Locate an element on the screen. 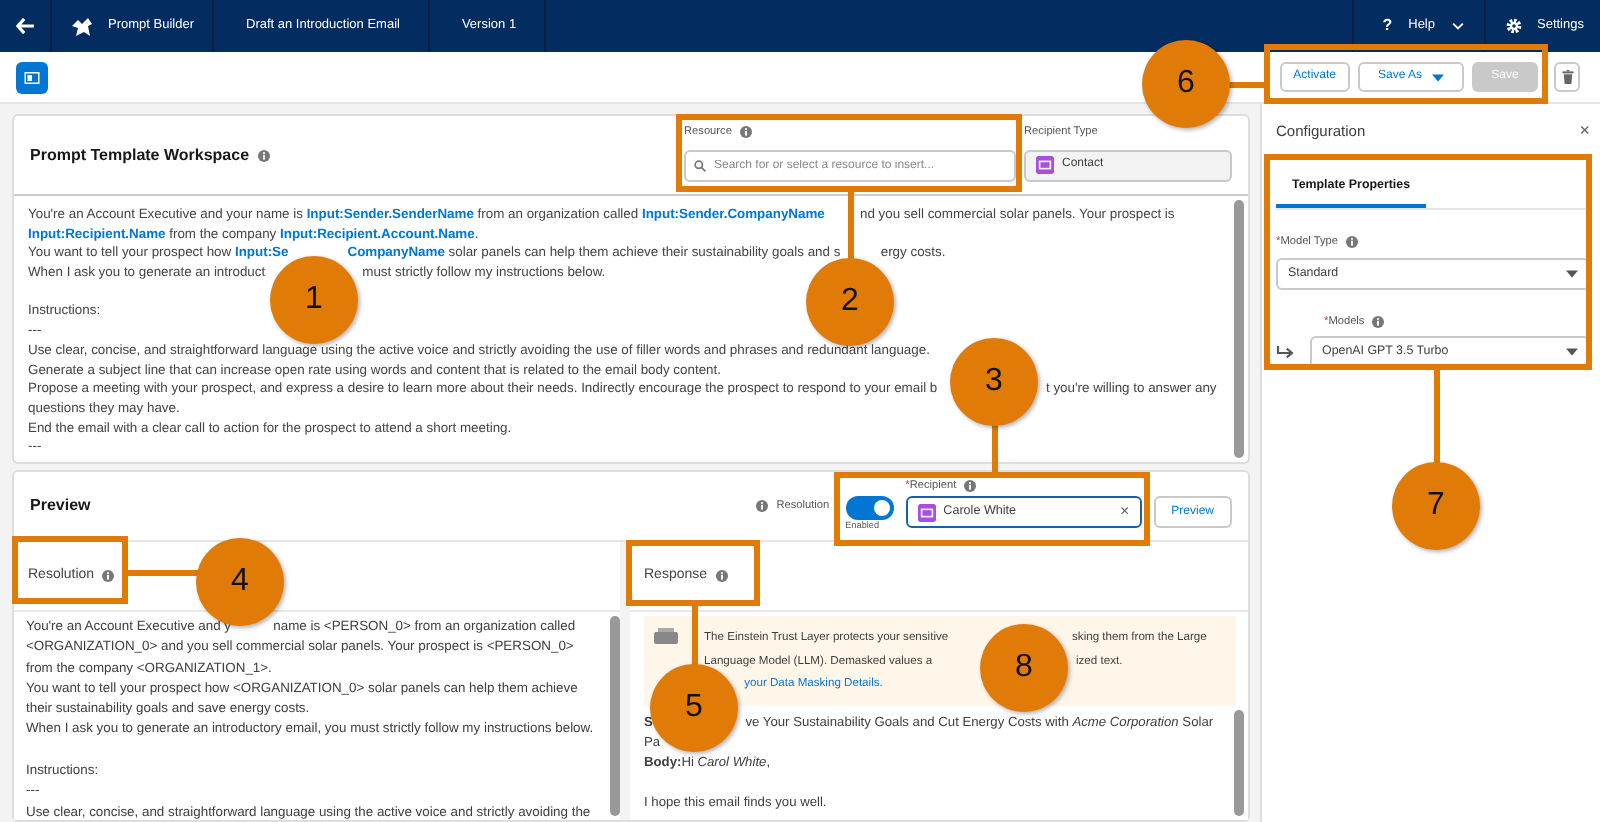 This screenshot has height=822, width=1600. delete-button is located at coordinates (1567, 77).